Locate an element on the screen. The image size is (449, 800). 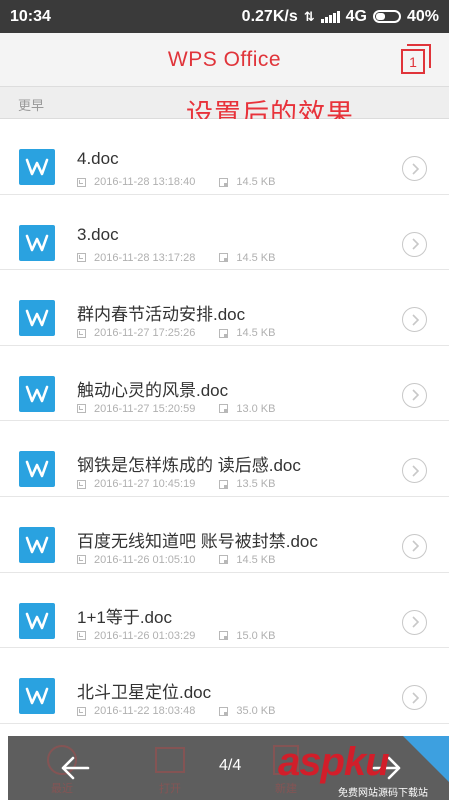
section-label: 更早 is located at coordinates (31, 105).